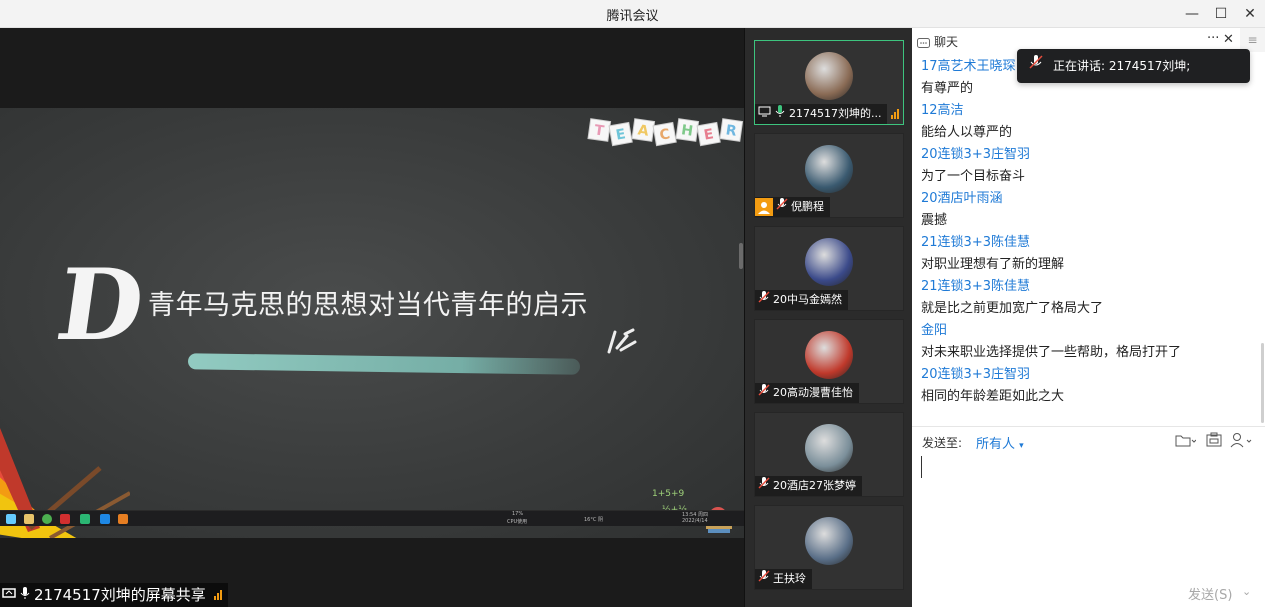 The height and width of the screenshot is (607, 1265). I want to click on participant-name-bar: 20高动漫曹佳怡, so click(807, 393).